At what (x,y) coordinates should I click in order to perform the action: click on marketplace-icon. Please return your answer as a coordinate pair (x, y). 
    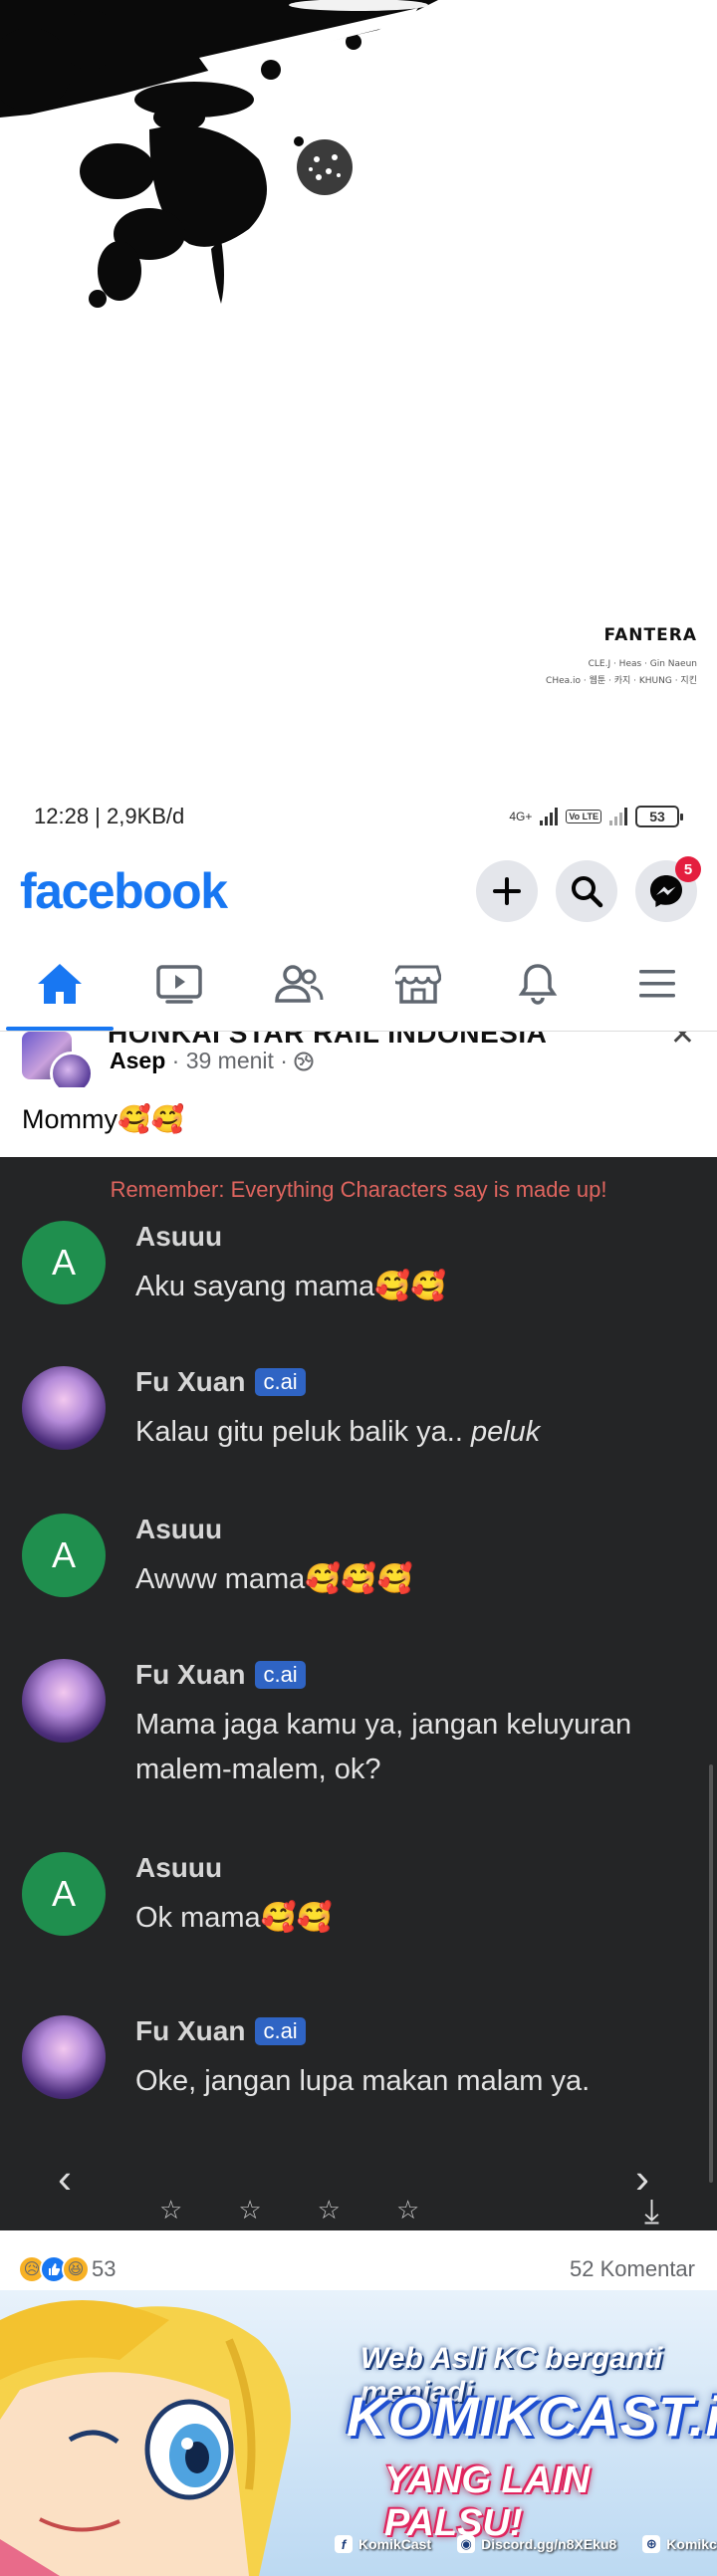
    Looking at the image, I should click on (418, 984).